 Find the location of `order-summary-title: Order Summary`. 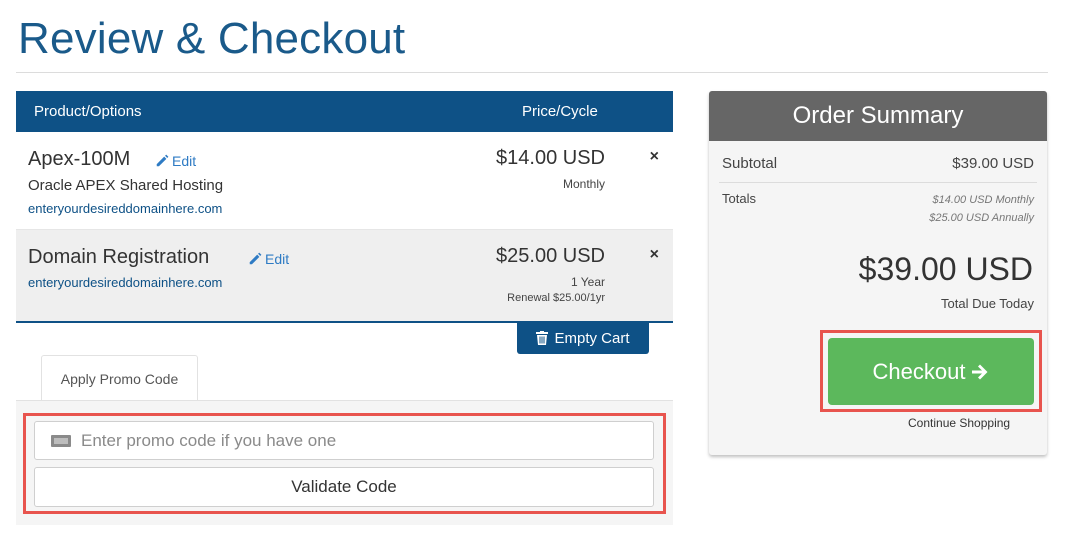

order-summary-title: Order Summary is located at coordinates (878, 116).